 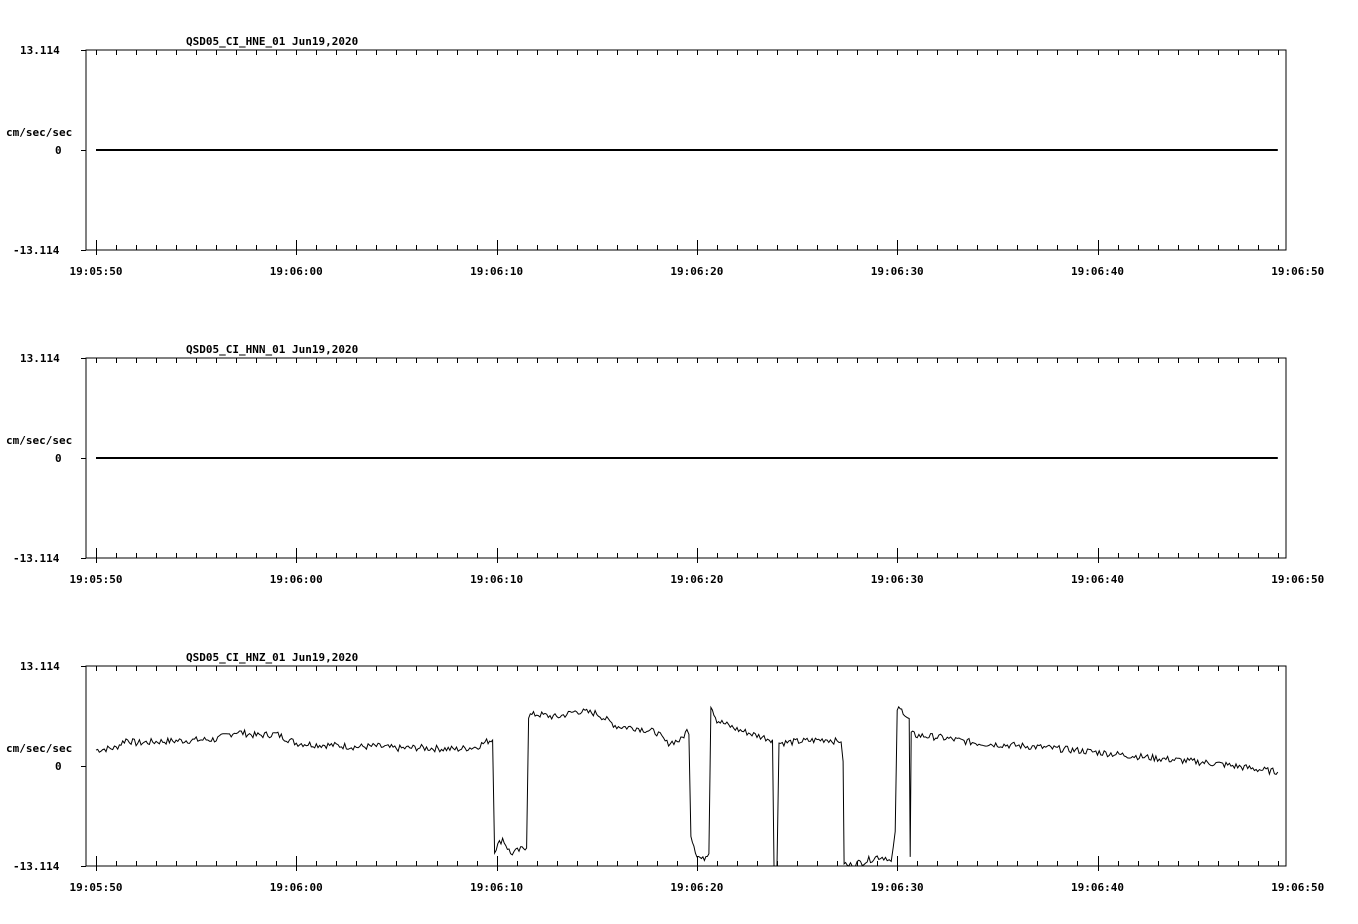 I want to click on panel-title: QSD05_CI_HNZ_01 Jun19,2020, so click(x=272, y=657).